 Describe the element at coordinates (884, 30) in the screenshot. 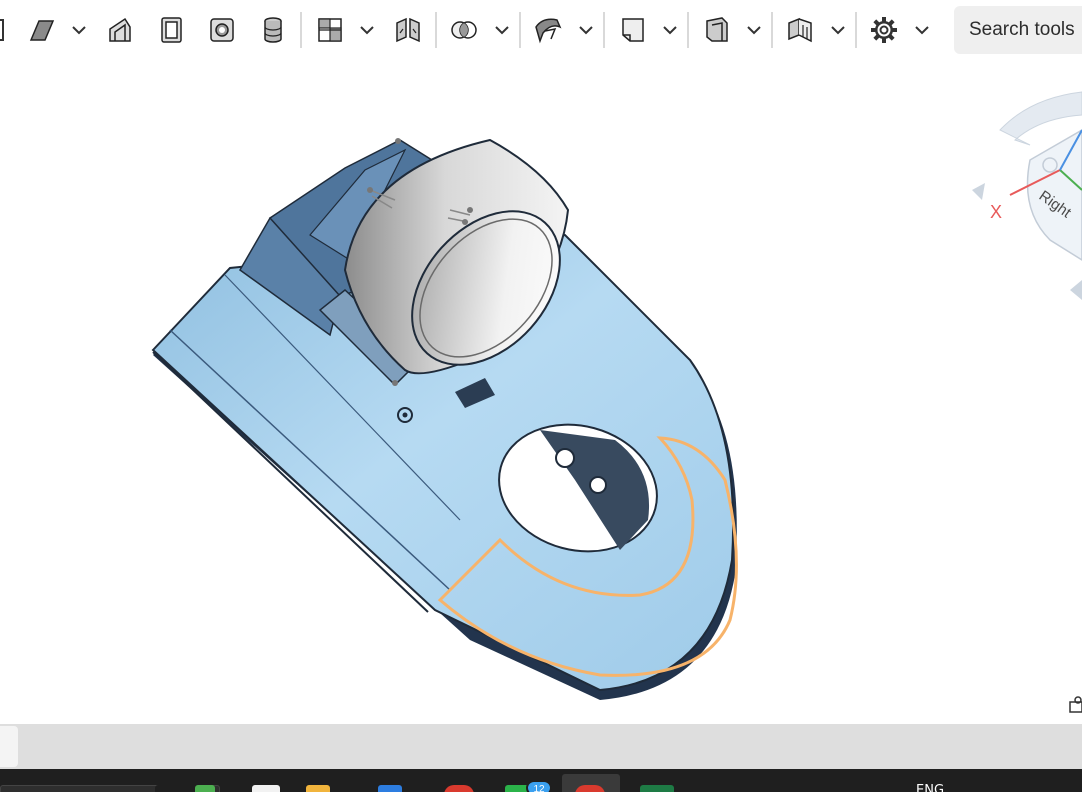

I see `gear-icon` at that location.